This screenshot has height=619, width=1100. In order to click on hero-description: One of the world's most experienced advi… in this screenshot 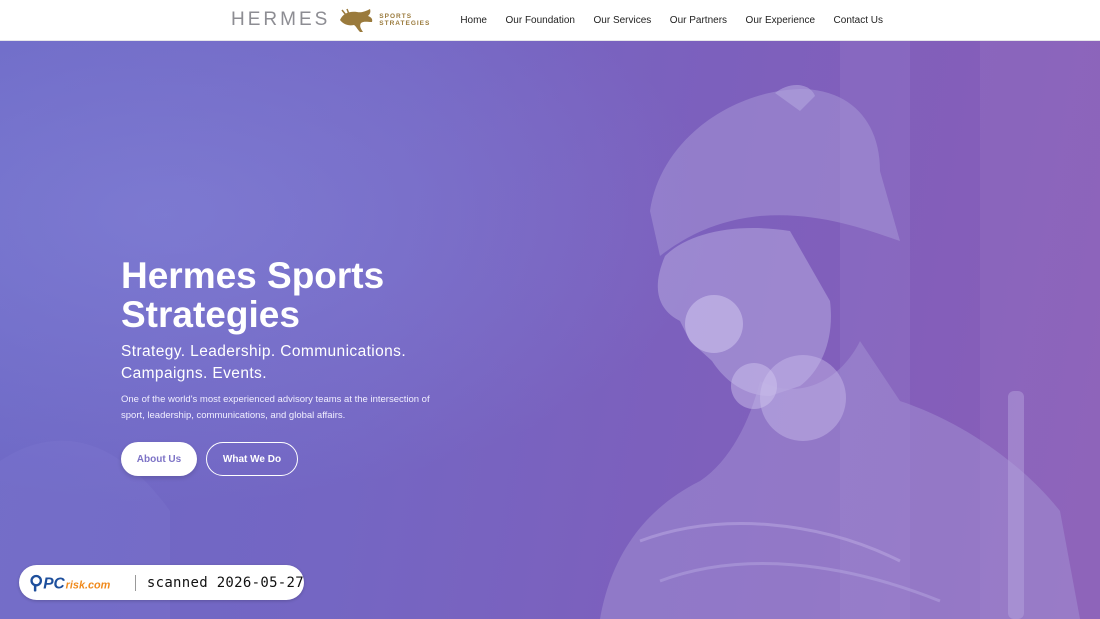, I will do `click(275, 407)`.